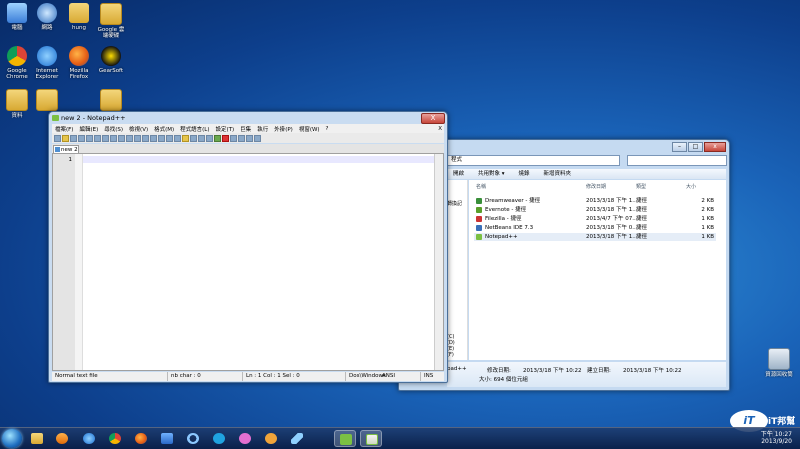 The width and height of the screenshot is (800, 449). What do you see at coordinates (595, 237) in the screenshot?
I see `file-row-selected: Notepad++ 2013/3/18 下午 1... 捷徑 1 KB` at bounding box center [595, 237].